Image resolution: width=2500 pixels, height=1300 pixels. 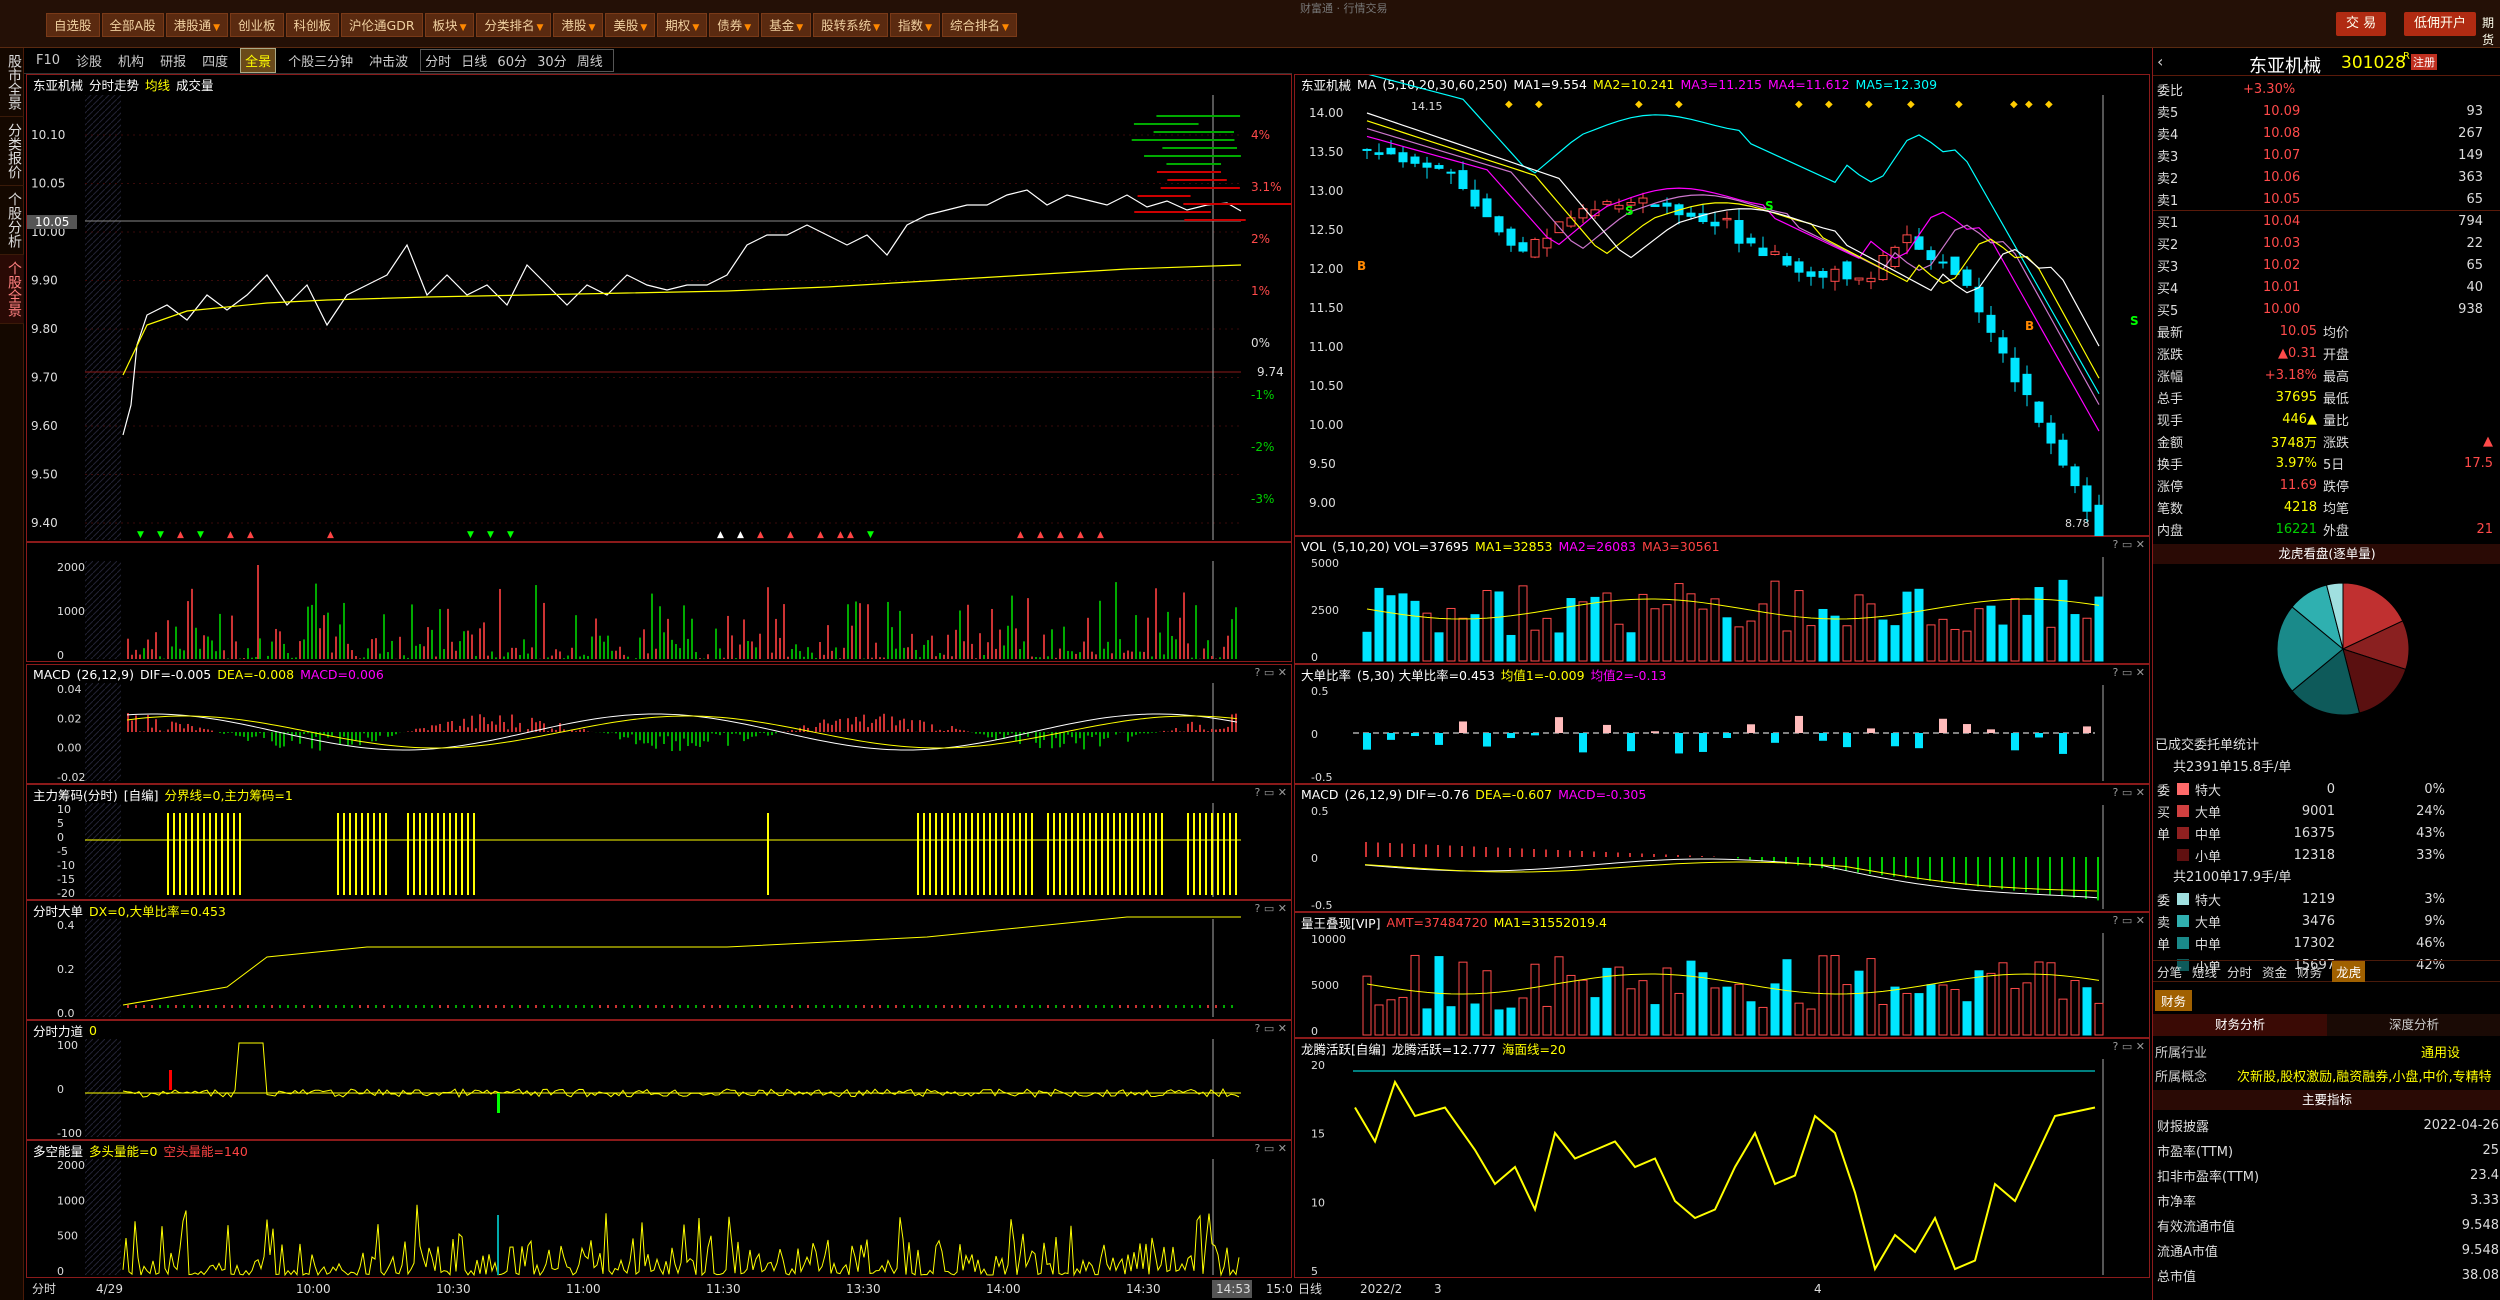 What do you see at coordinates (382, 25) in the screenshot?
I see `menu-item: 沪伦通GDR` at bounding box center [382, 25].